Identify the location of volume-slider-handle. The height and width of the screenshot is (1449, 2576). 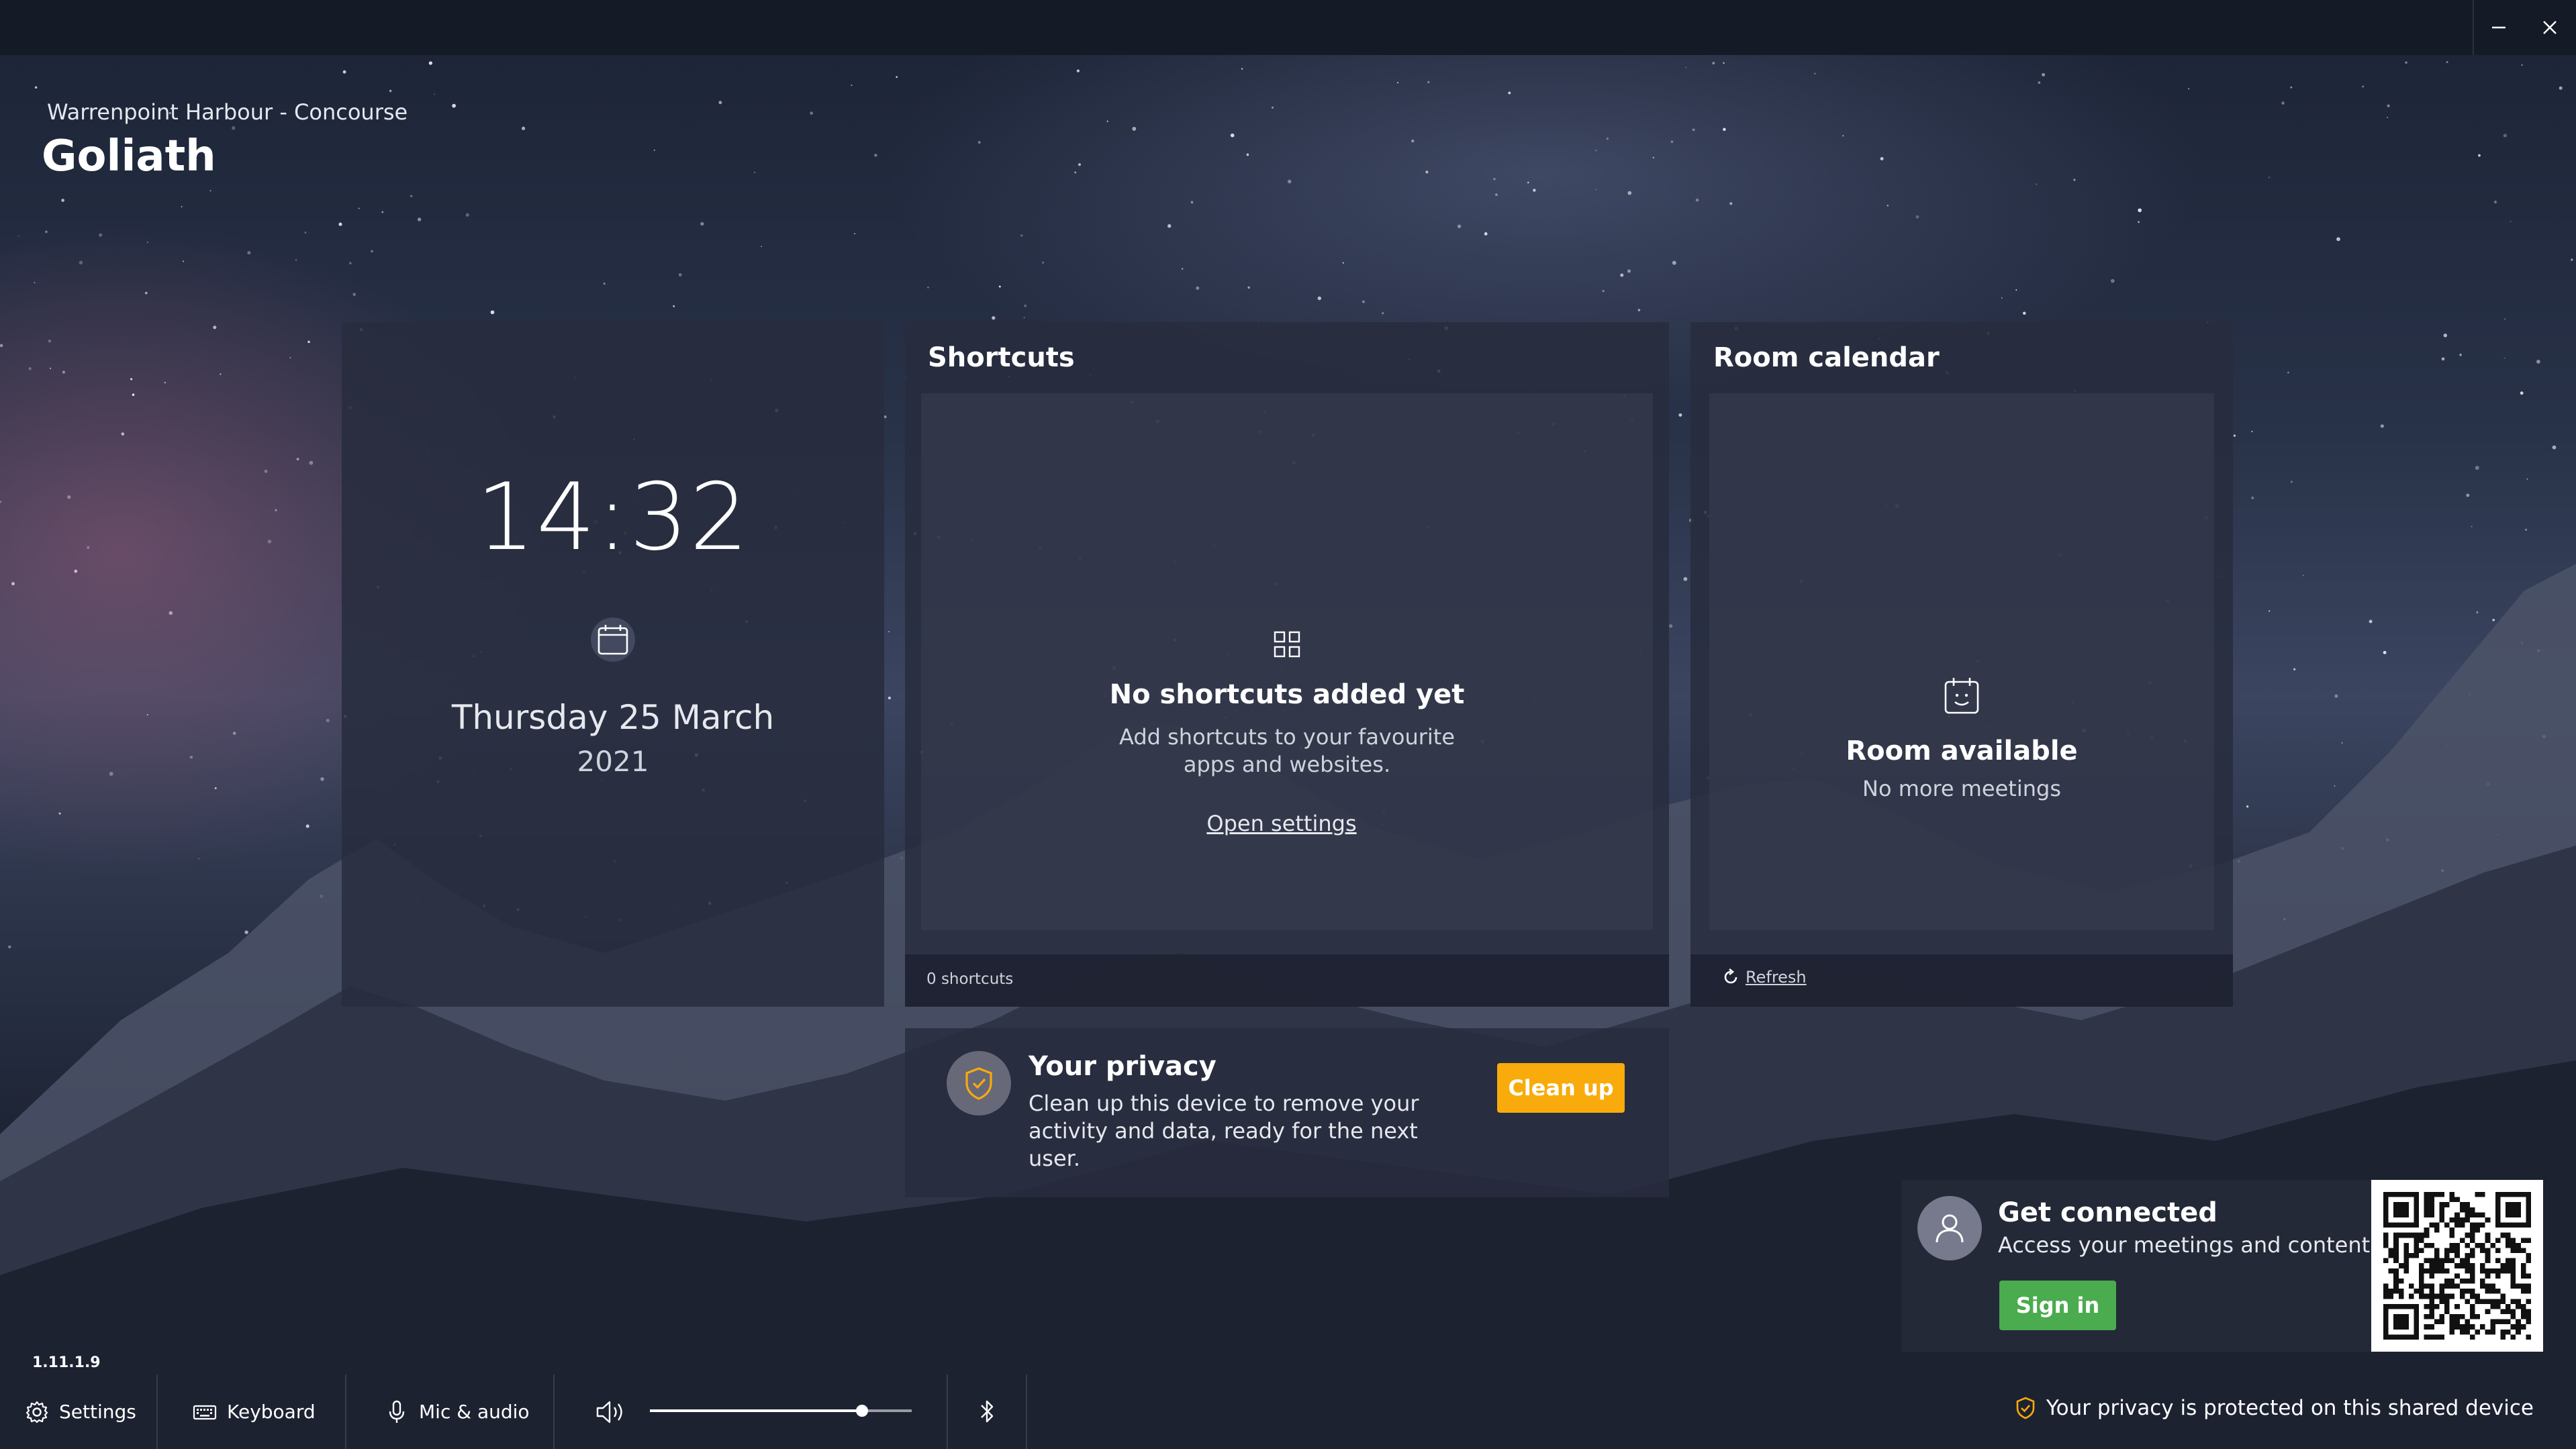
(861, 1411).